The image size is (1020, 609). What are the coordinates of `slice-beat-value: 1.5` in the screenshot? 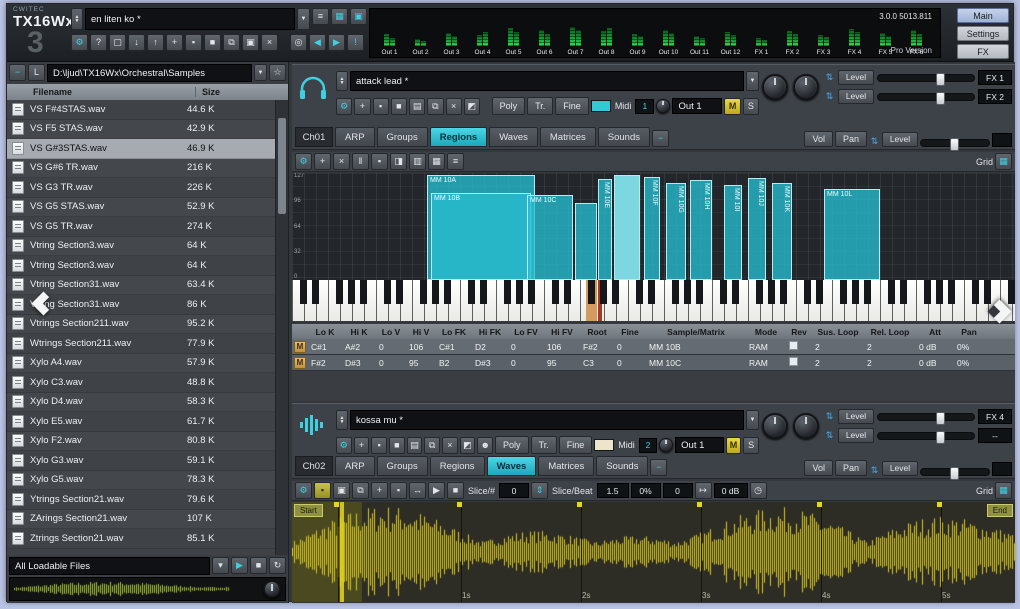 It's located at (612, 490).